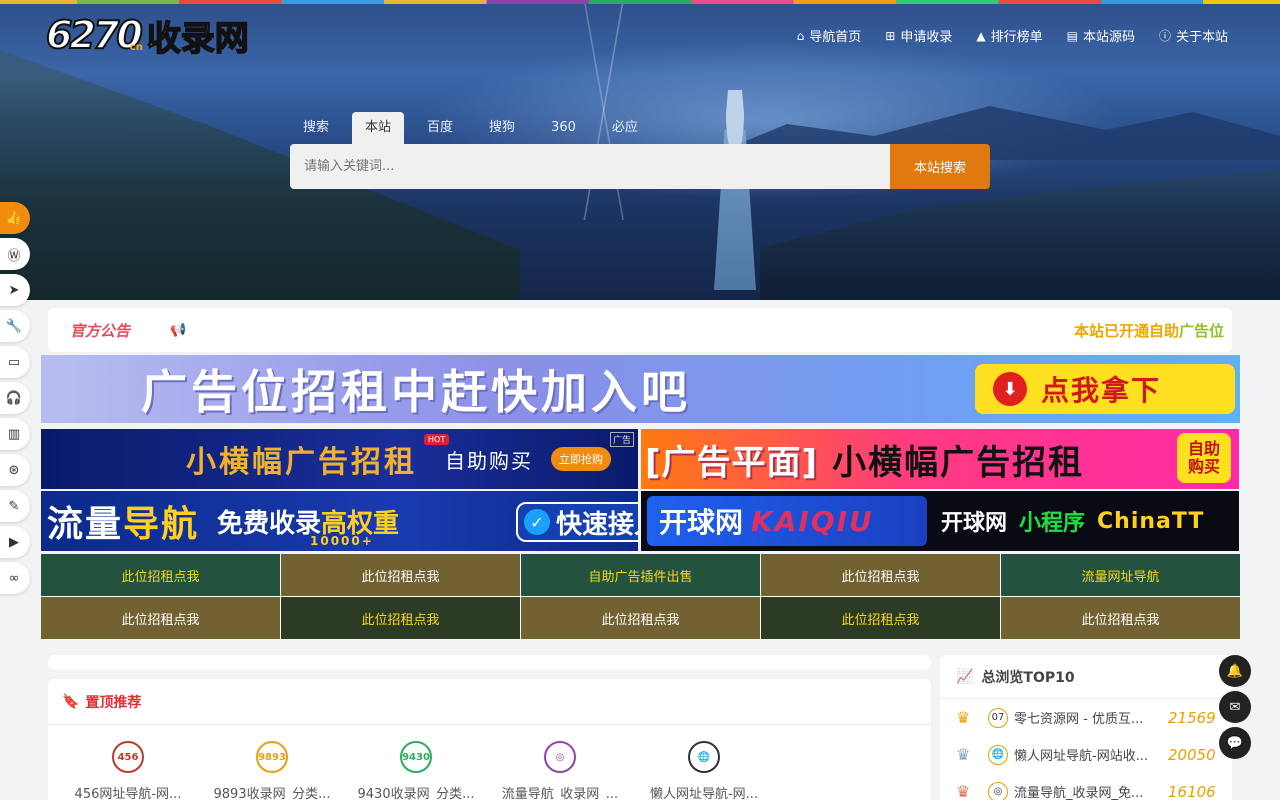 This screenshot has height=800, width=1280. I want to click on ad-cart-button: 自助 购买, so click(1204, 458).